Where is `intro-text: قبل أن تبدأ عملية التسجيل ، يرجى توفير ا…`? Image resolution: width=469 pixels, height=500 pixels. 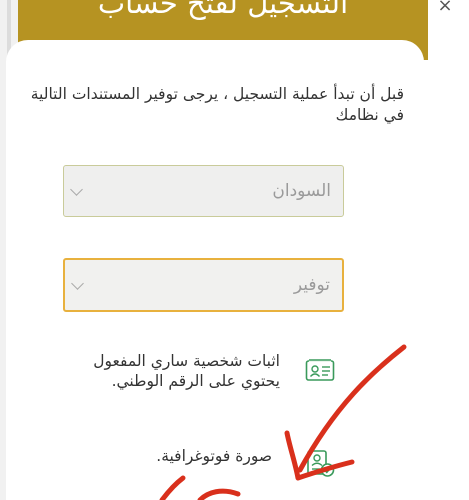 intro-text: قبل أن تبدأ عملية التسجيل ، يرجى توفير ا… is located at coordinates (217, 104).